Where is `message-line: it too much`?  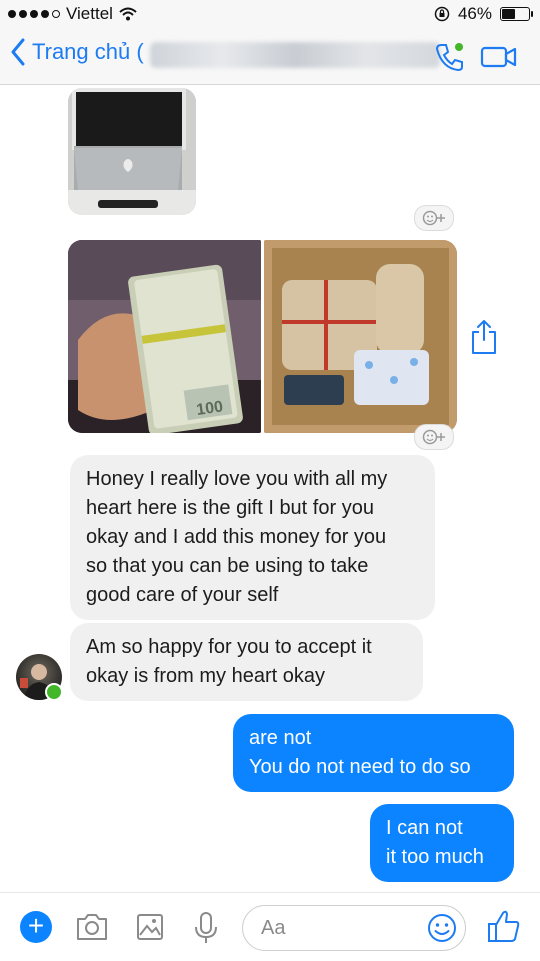 message-line: it too much is located at coordinates (435, 857).